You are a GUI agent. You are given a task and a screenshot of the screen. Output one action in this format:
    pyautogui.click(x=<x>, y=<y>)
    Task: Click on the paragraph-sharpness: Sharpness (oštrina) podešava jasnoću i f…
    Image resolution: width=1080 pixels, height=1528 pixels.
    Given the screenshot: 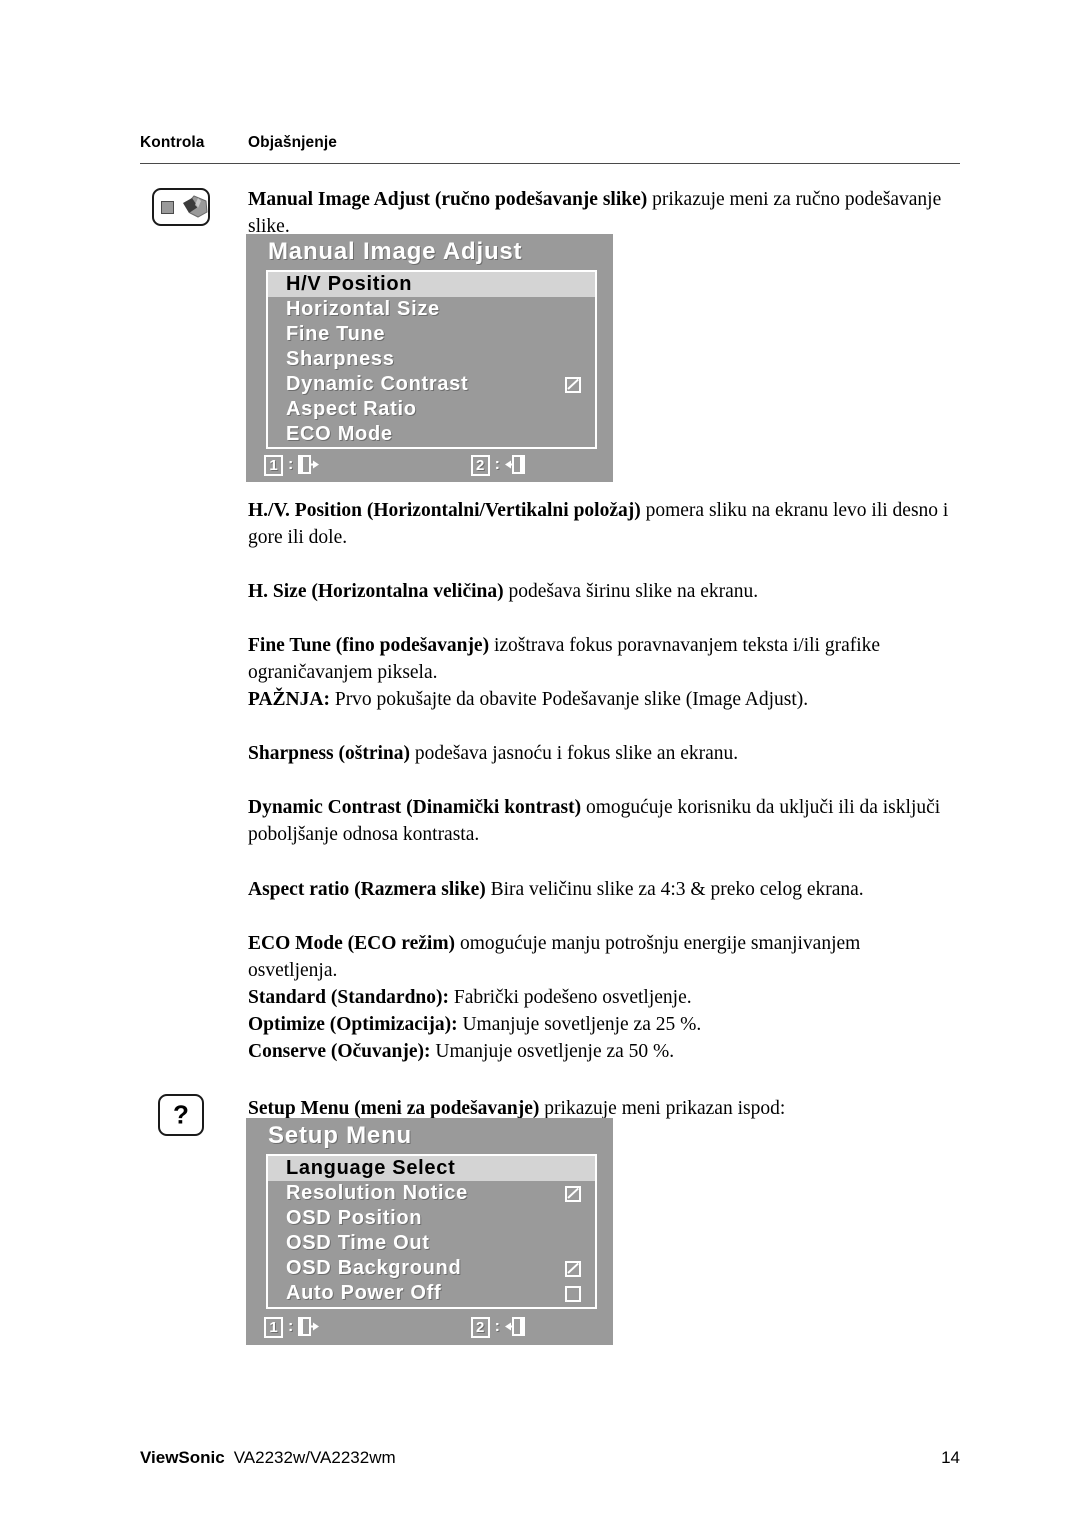 What is the action you would take?
    pyautogui.click(x=601, y=753)
    